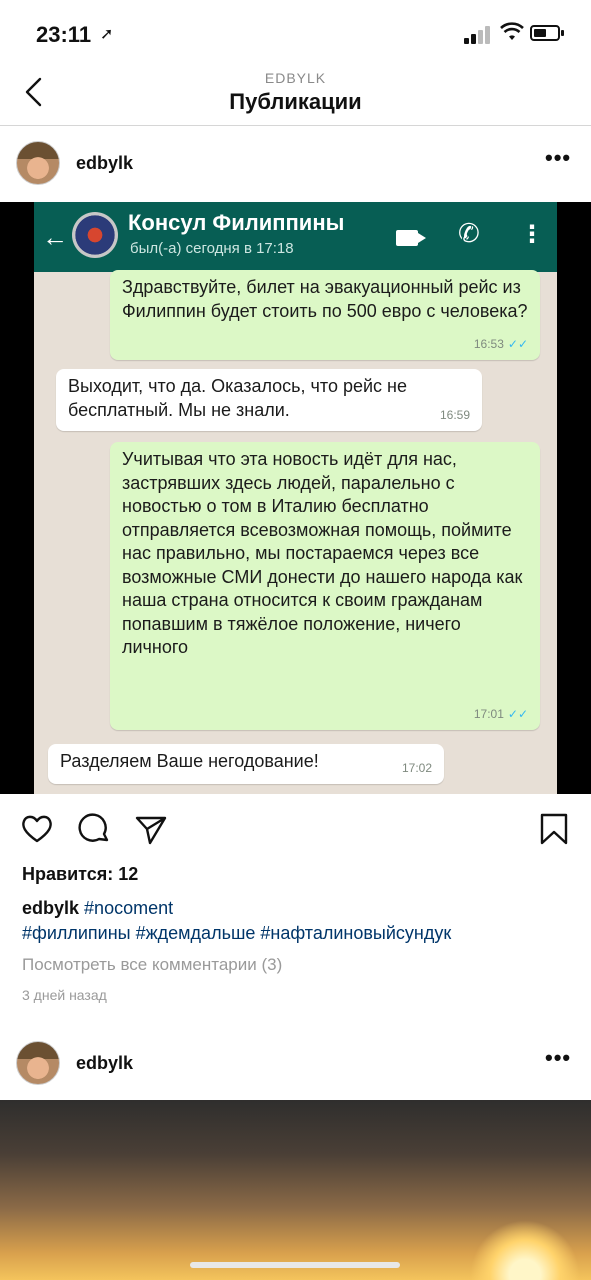 This screenshot has height=1280, width=591. What do you see at coordinates (64, 34) in the screenshot?
I see `clock: 23:11` at bounding box center [64, 34].